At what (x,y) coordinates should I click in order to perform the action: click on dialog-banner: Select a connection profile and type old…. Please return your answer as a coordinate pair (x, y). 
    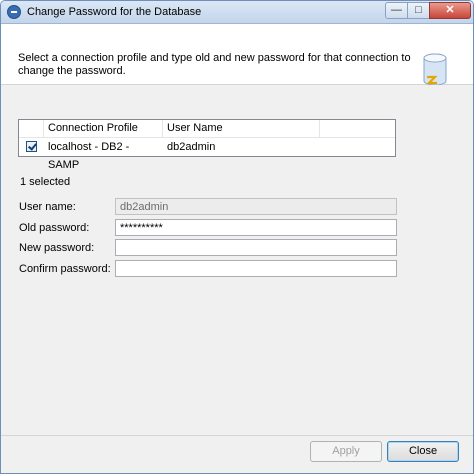
    Looking at the image, I should click on (237, 55).